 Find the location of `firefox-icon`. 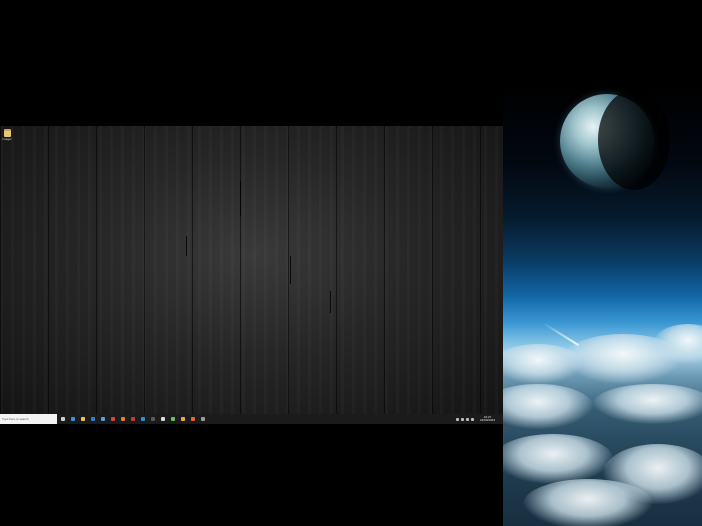

firefox-icon is located at coordinates (123, 419).